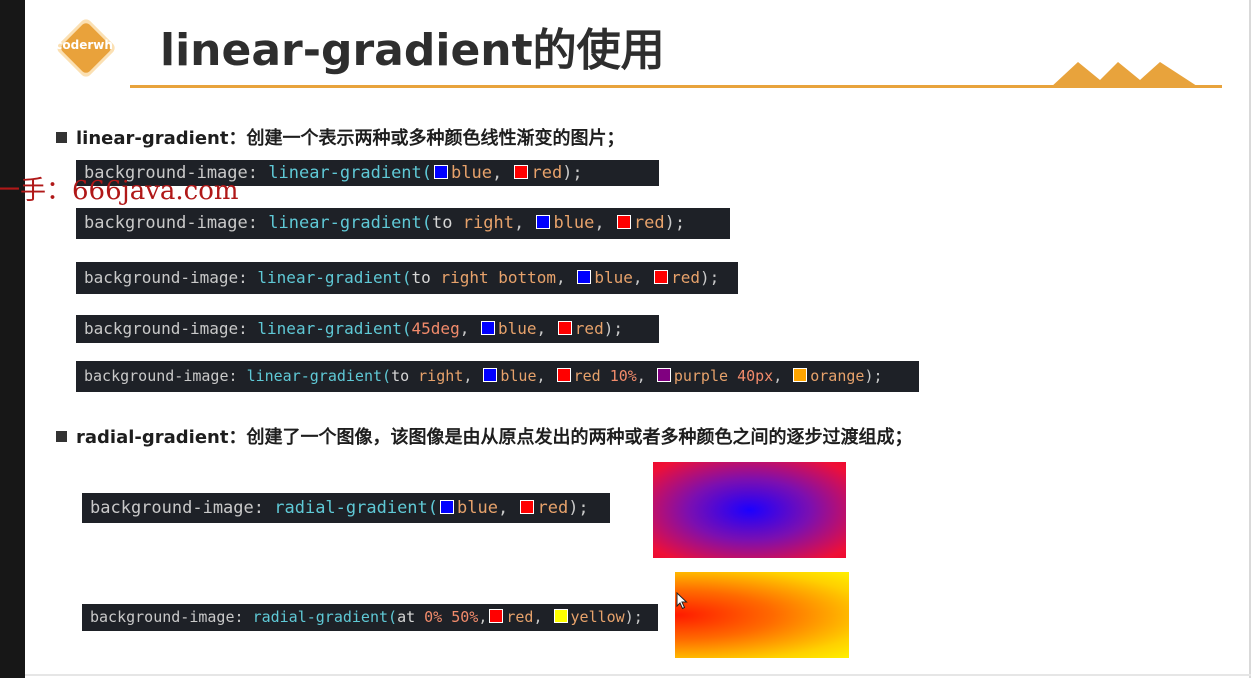  Describe the element at coordinates (527, 277) in the screenshot. I see `code-value-bottom: bottom` at that location.